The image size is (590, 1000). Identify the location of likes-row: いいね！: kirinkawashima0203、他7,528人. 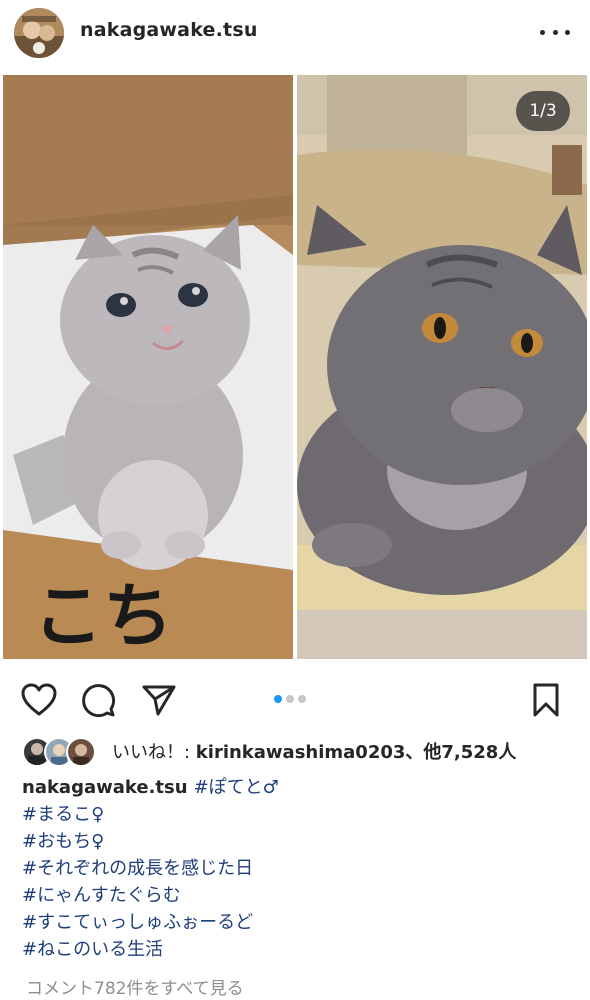
(269, 751).